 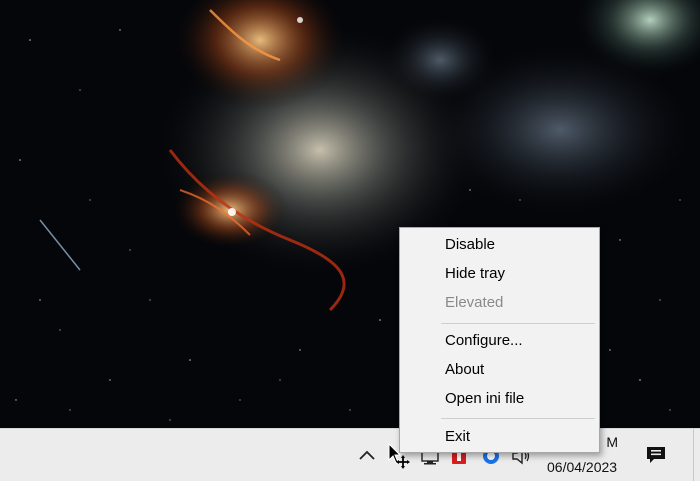 I want to click on menu-item-exit: Exit, so click(x=499, y=437).